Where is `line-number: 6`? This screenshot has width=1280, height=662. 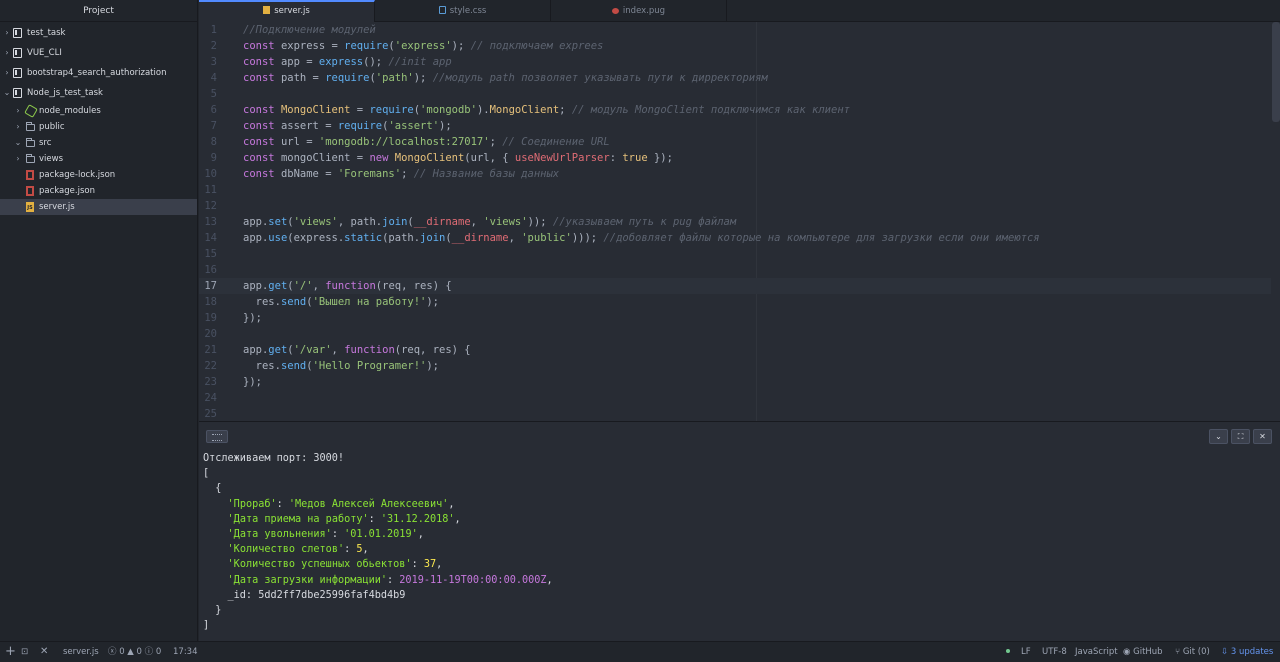
line-number: 6 is located at coordinates (208, 110).